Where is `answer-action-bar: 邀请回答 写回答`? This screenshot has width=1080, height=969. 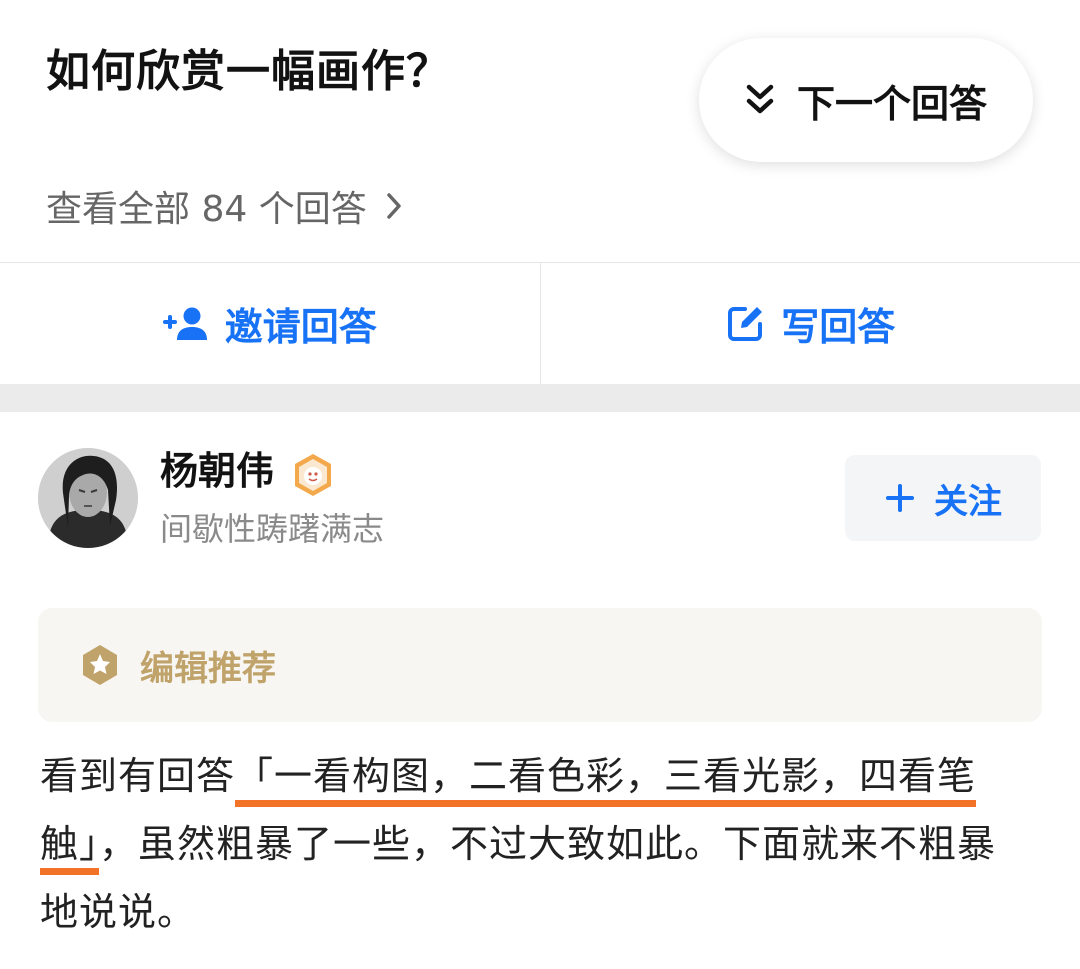
answer-action-bar: 邀请回答 写回答 is located at coordinates (540, 323).